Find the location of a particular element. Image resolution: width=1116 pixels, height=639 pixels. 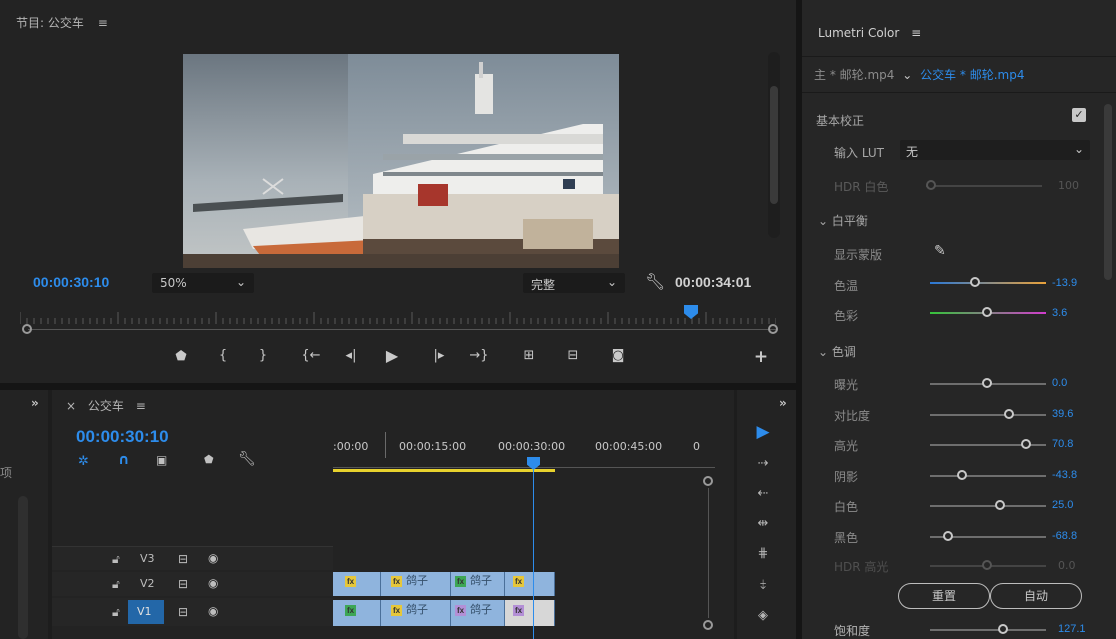

saturation-value: 127.1 is located at coordinates (1072, 629).